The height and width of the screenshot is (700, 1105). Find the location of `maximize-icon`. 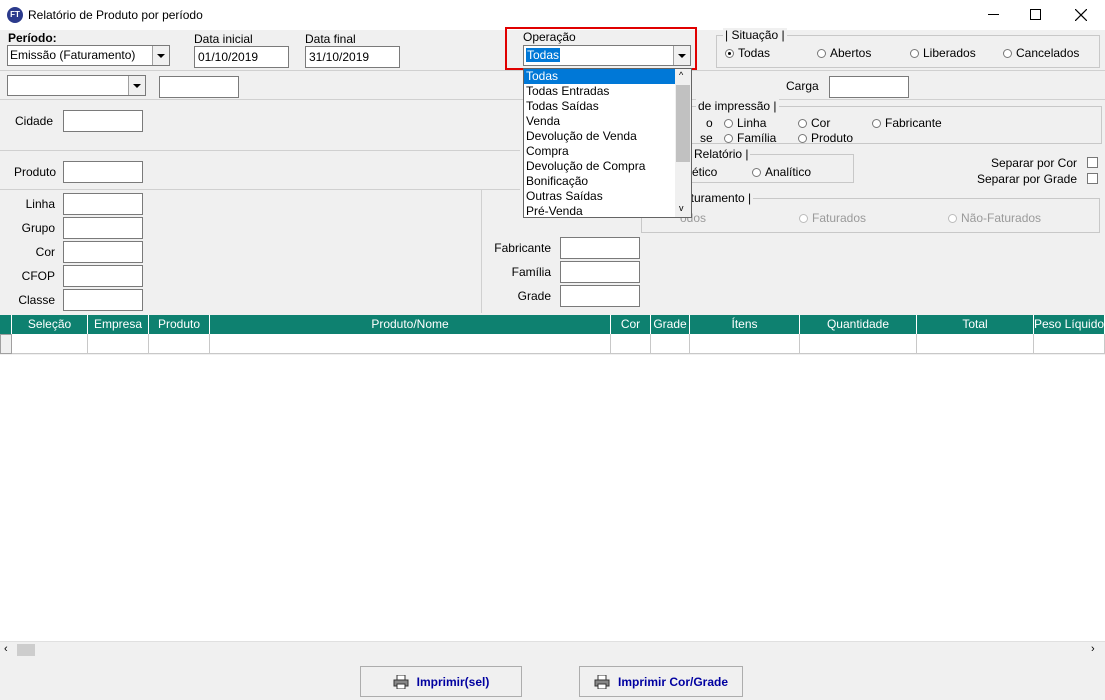

maximize-icon is located at coordinates (1035, 14).